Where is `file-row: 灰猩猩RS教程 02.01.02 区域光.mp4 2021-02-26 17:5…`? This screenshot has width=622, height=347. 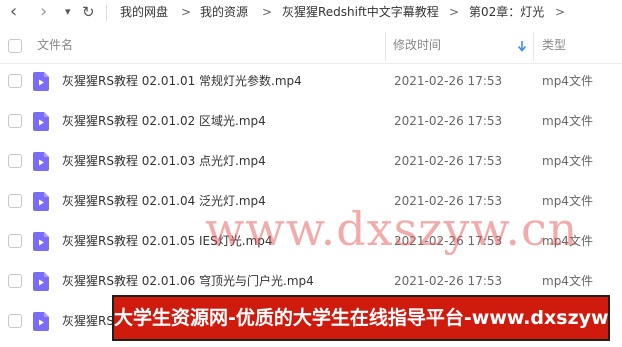
file-row: 灰猩猩RS教程 02.01.02 区域光.mp4 2021-02-26 17:5… is located at coordinates (311, 121).